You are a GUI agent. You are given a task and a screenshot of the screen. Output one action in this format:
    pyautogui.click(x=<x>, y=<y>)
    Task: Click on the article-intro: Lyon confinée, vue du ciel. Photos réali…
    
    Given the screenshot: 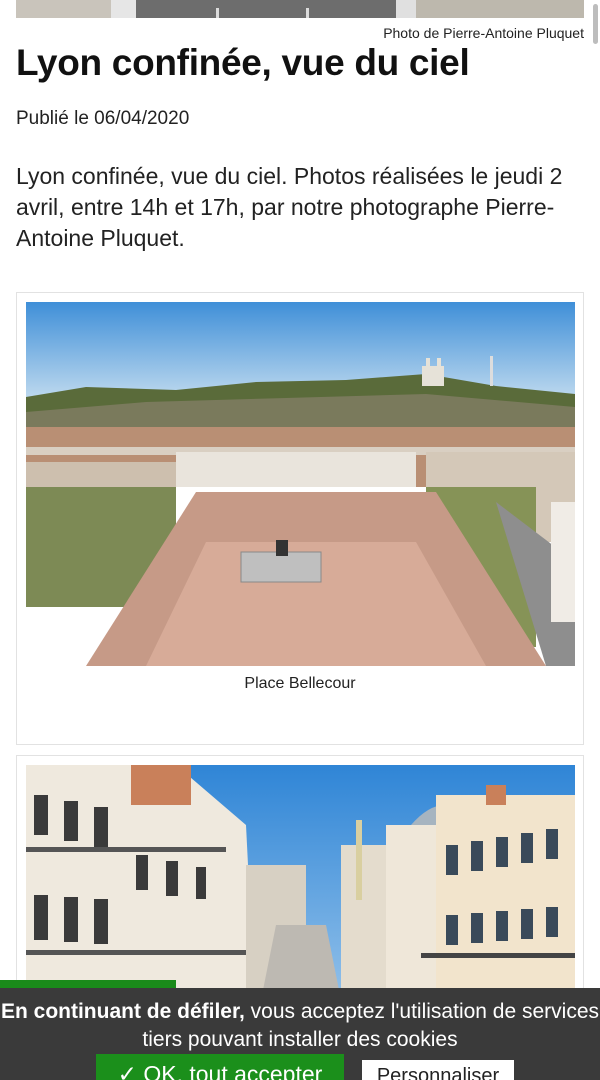 What is the action you would take?
    pyautogui.click(x=289, y=207)
    